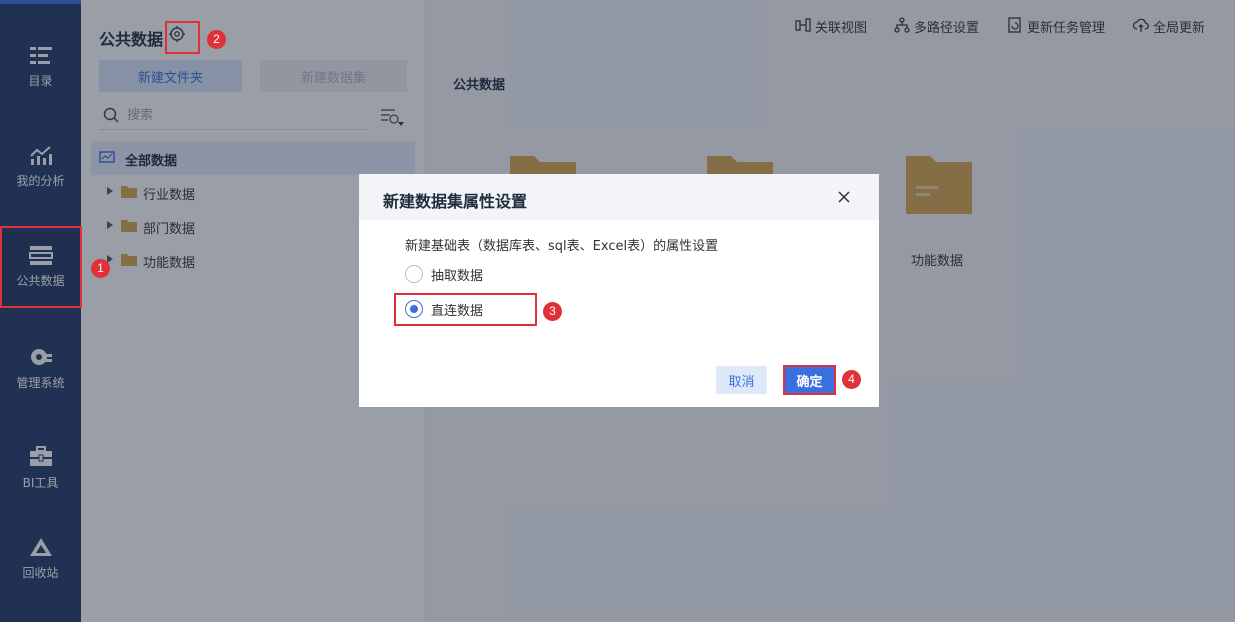 This screenshot has height=622, width=1235. What do you see at coordinates (552, 311) in the screenshot?
I see `step-badge: 3` at bounding box center [552, 311].